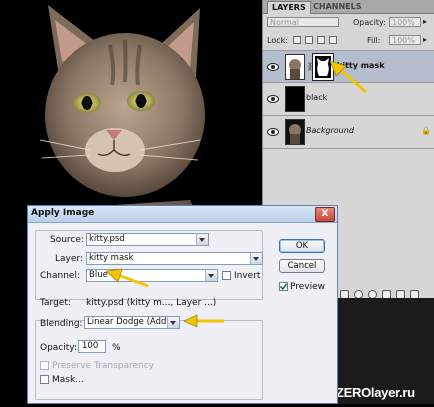 This screenshot has height=407, width=434. I want to click on dialog-titlebar: Apply Image X, so click(182, 214).